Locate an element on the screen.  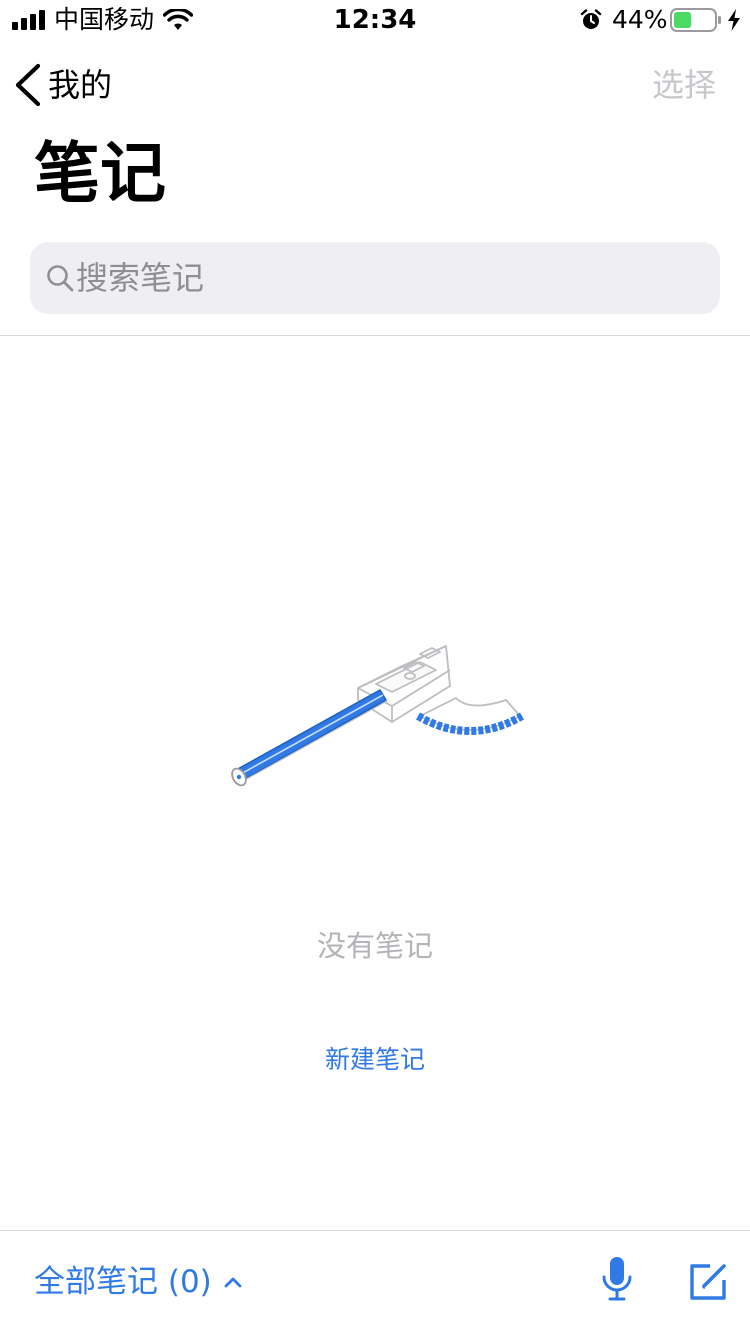
status-bar: 中国移动 12:34 44% is located at coordinates (375, 20).